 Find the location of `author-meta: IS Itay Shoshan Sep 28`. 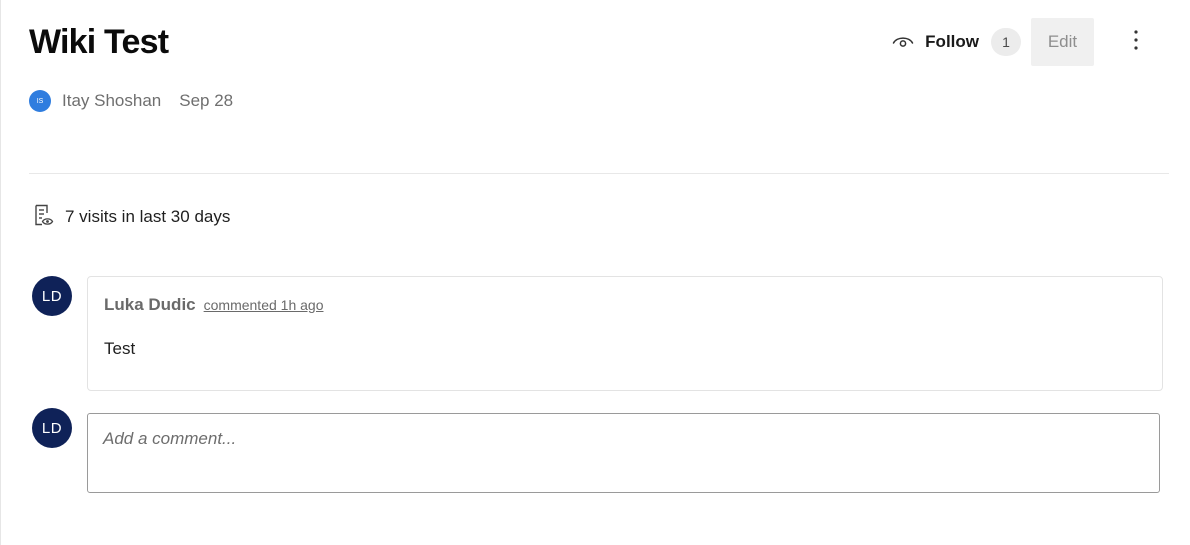

author-meta: IS Itay Shoshan Sep 28 is located at coordinates (131, 101).